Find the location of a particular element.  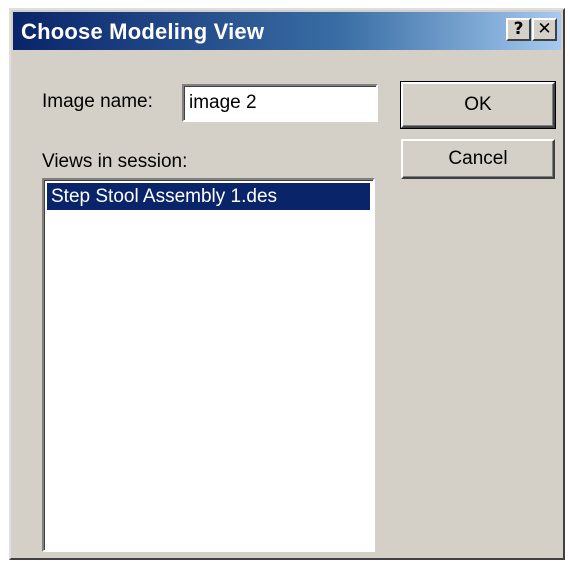

help-button: ? is located at coordinates (518, 29).